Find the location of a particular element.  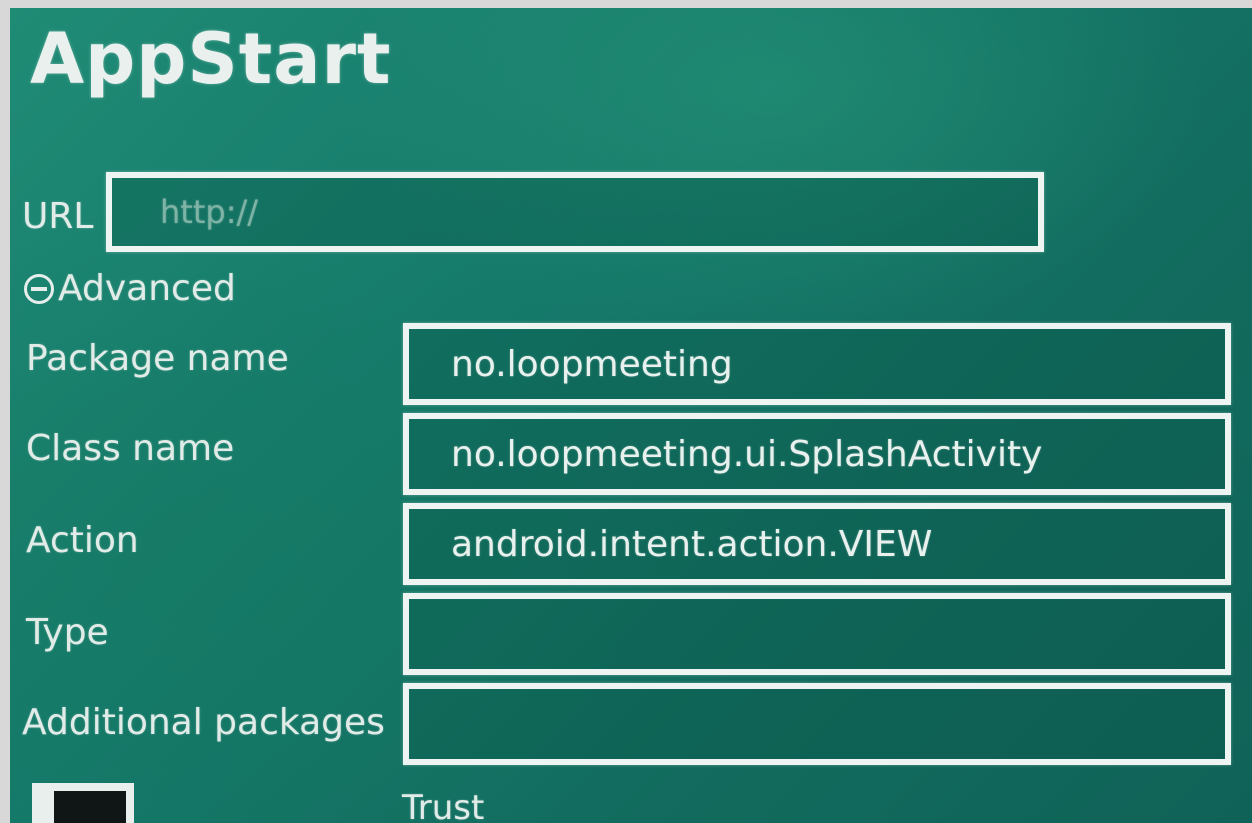

url-input-placeholder: http:// is located at coordinates (209, 212).